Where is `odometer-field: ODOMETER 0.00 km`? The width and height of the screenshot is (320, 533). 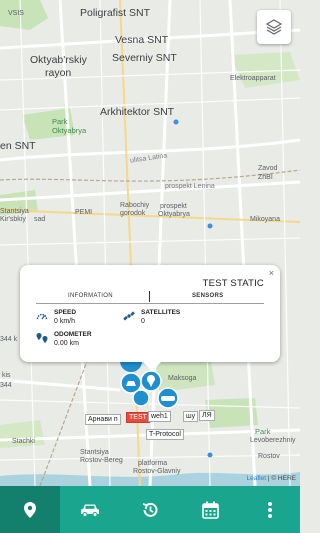
odometer-field: ODOMETER 0.00 km is located at coordinates (64, 339).